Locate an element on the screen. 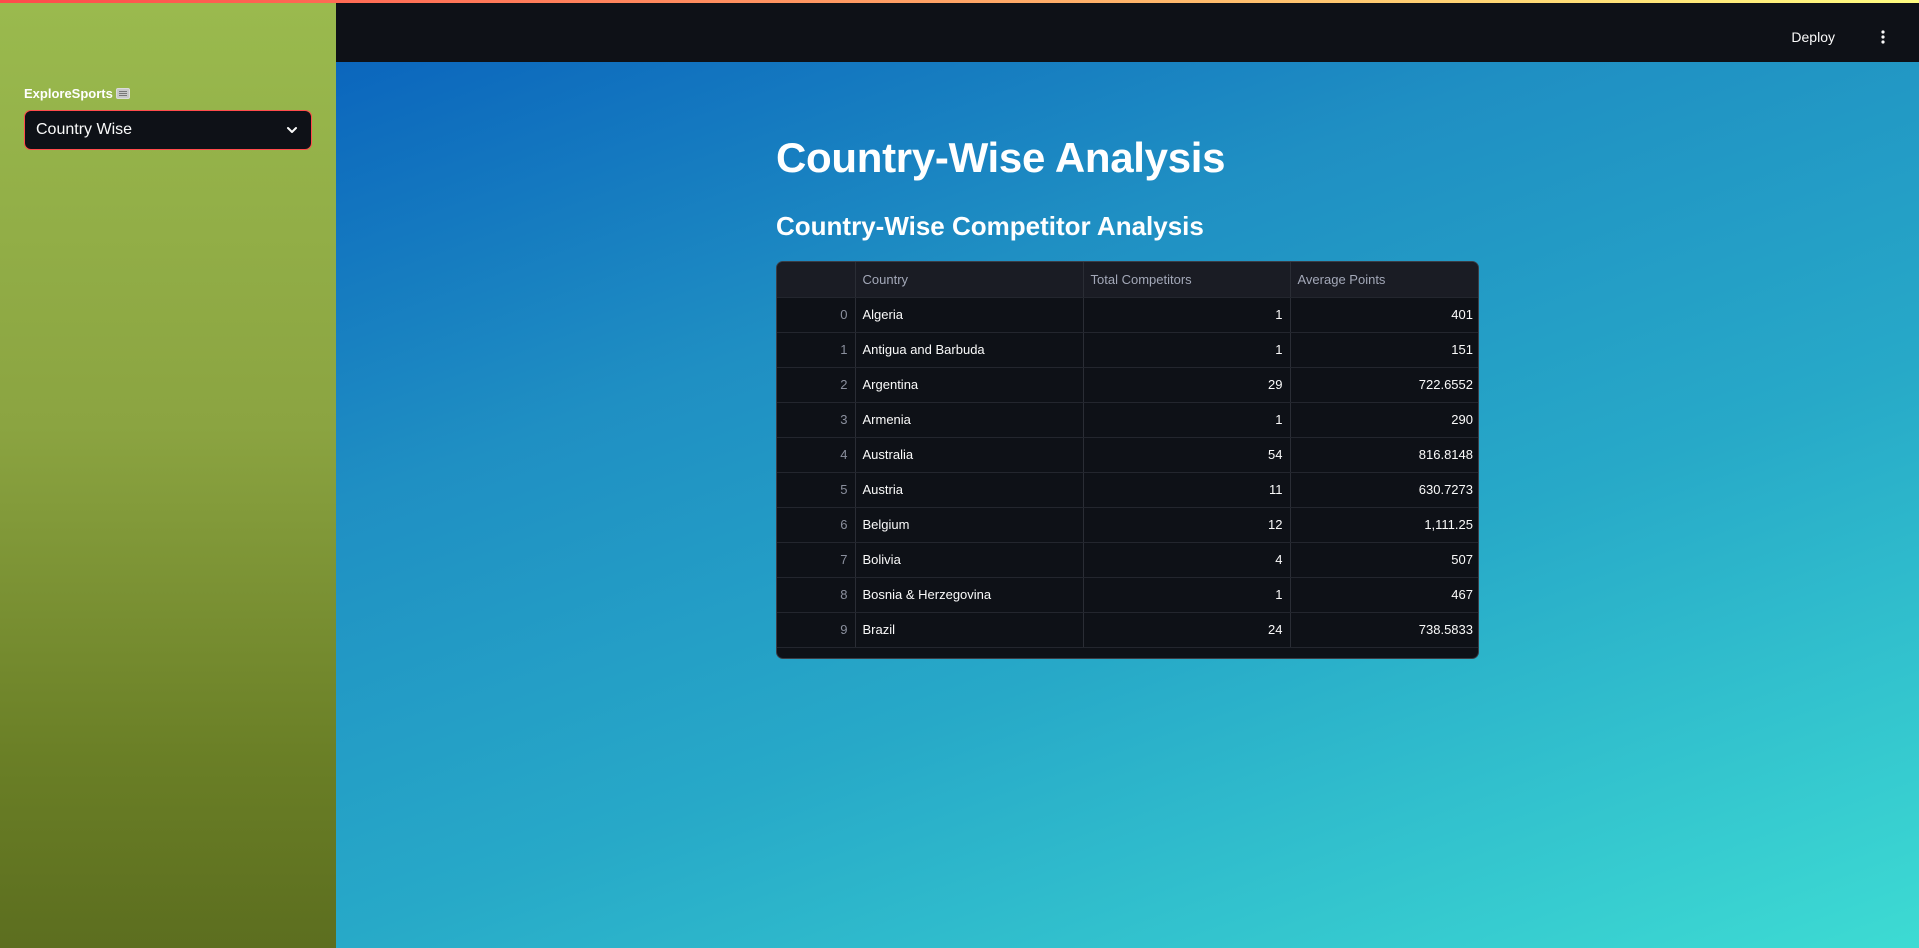 This screenshot has width=1919, height=948. column-header-total-competitors: Total Competitors is located at coordinates (1187, 280).